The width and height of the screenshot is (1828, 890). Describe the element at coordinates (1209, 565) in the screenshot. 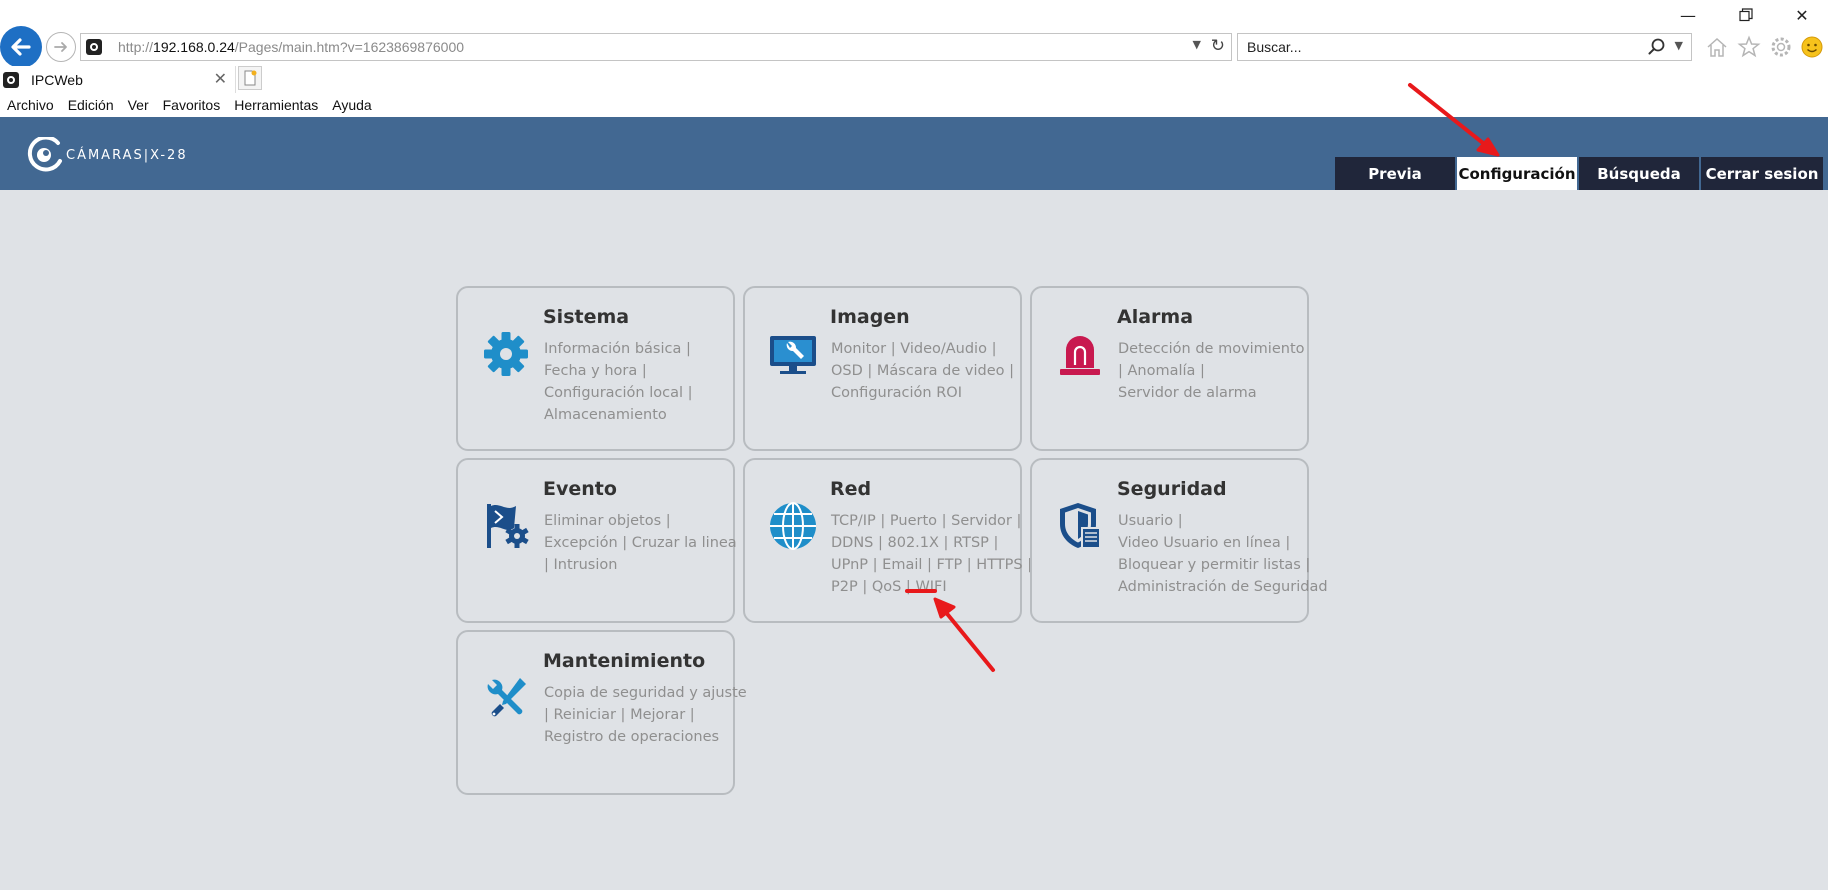

I see `config-link: Bloquear y permitir listas` at that location.